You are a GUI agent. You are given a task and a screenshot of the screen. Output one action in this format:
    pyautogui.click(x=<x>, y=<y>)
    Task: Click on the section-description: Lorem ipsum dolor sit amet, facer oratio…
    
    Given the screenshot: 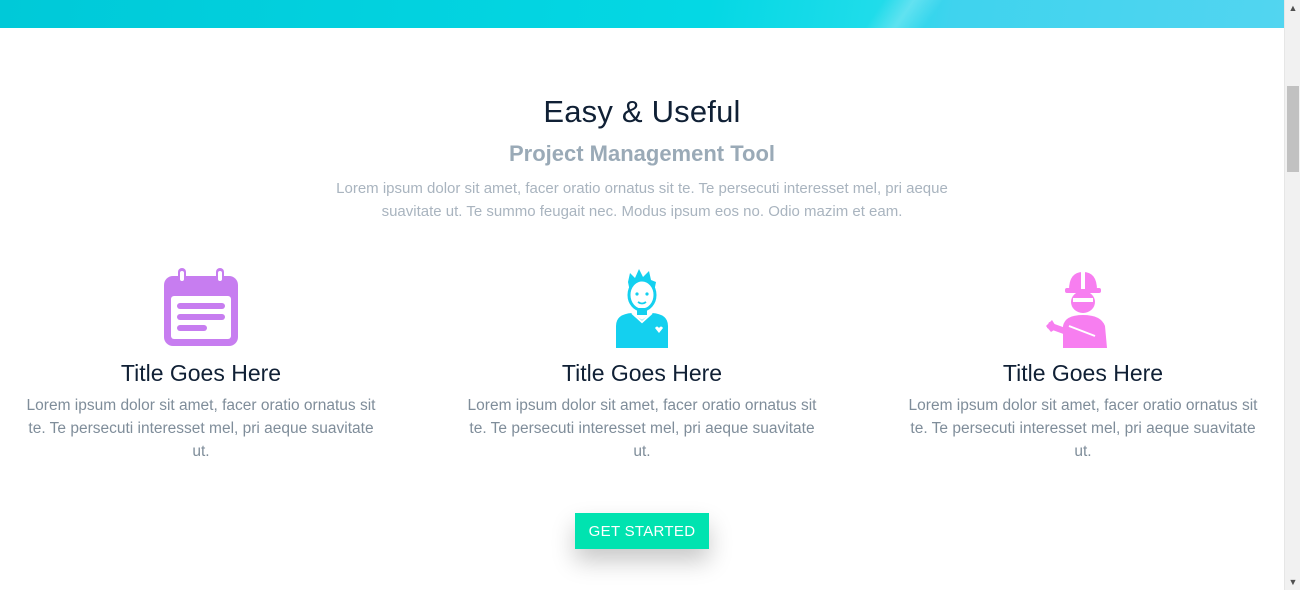 What is the action you would take?
    pyautogui.click(x=642, y=200)
    